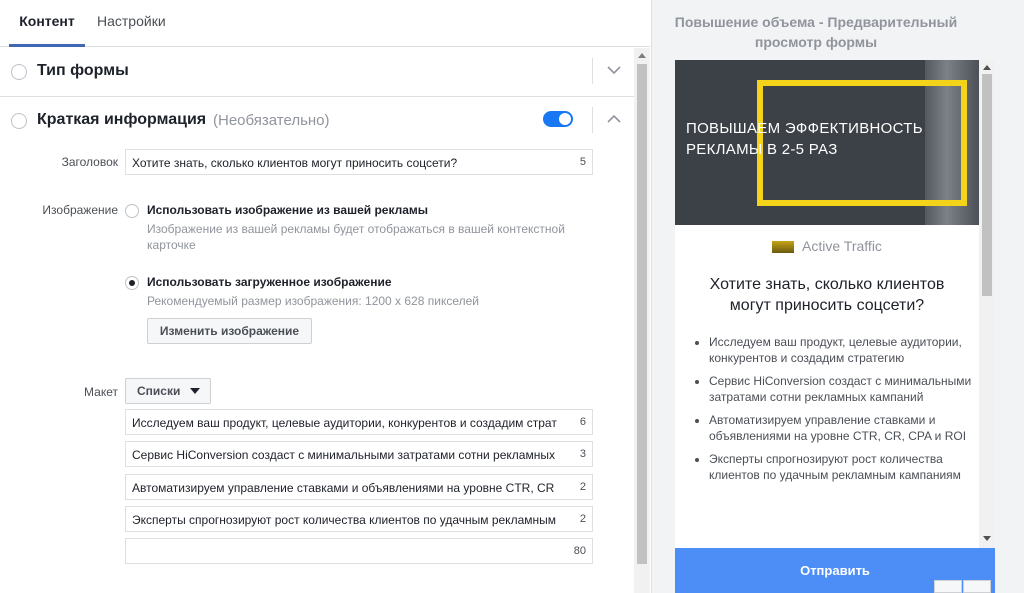 The width and height of the screenshot is (1024, 593). Describe the element at coordinates (159, 391) in the screenshot. I see `layout-dropdown-value: Списки` at that location.